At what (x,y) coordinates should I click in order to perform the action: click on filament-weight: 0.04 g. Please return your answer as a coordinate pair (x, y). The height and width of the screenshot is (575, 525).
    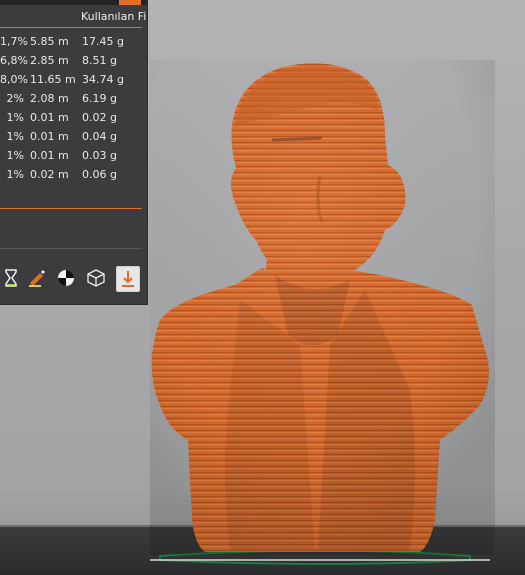
    Looking at the image, I should click on (99, 136).